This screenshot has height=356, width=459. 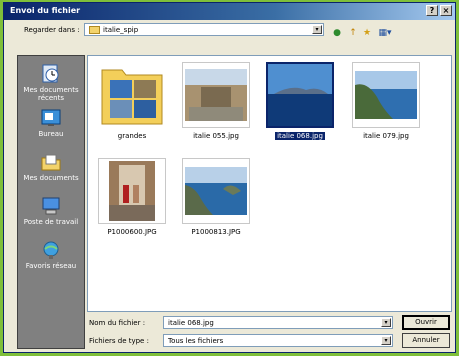 I want to click on file-name: italie 055.jpg, so click(x=216, y=136).